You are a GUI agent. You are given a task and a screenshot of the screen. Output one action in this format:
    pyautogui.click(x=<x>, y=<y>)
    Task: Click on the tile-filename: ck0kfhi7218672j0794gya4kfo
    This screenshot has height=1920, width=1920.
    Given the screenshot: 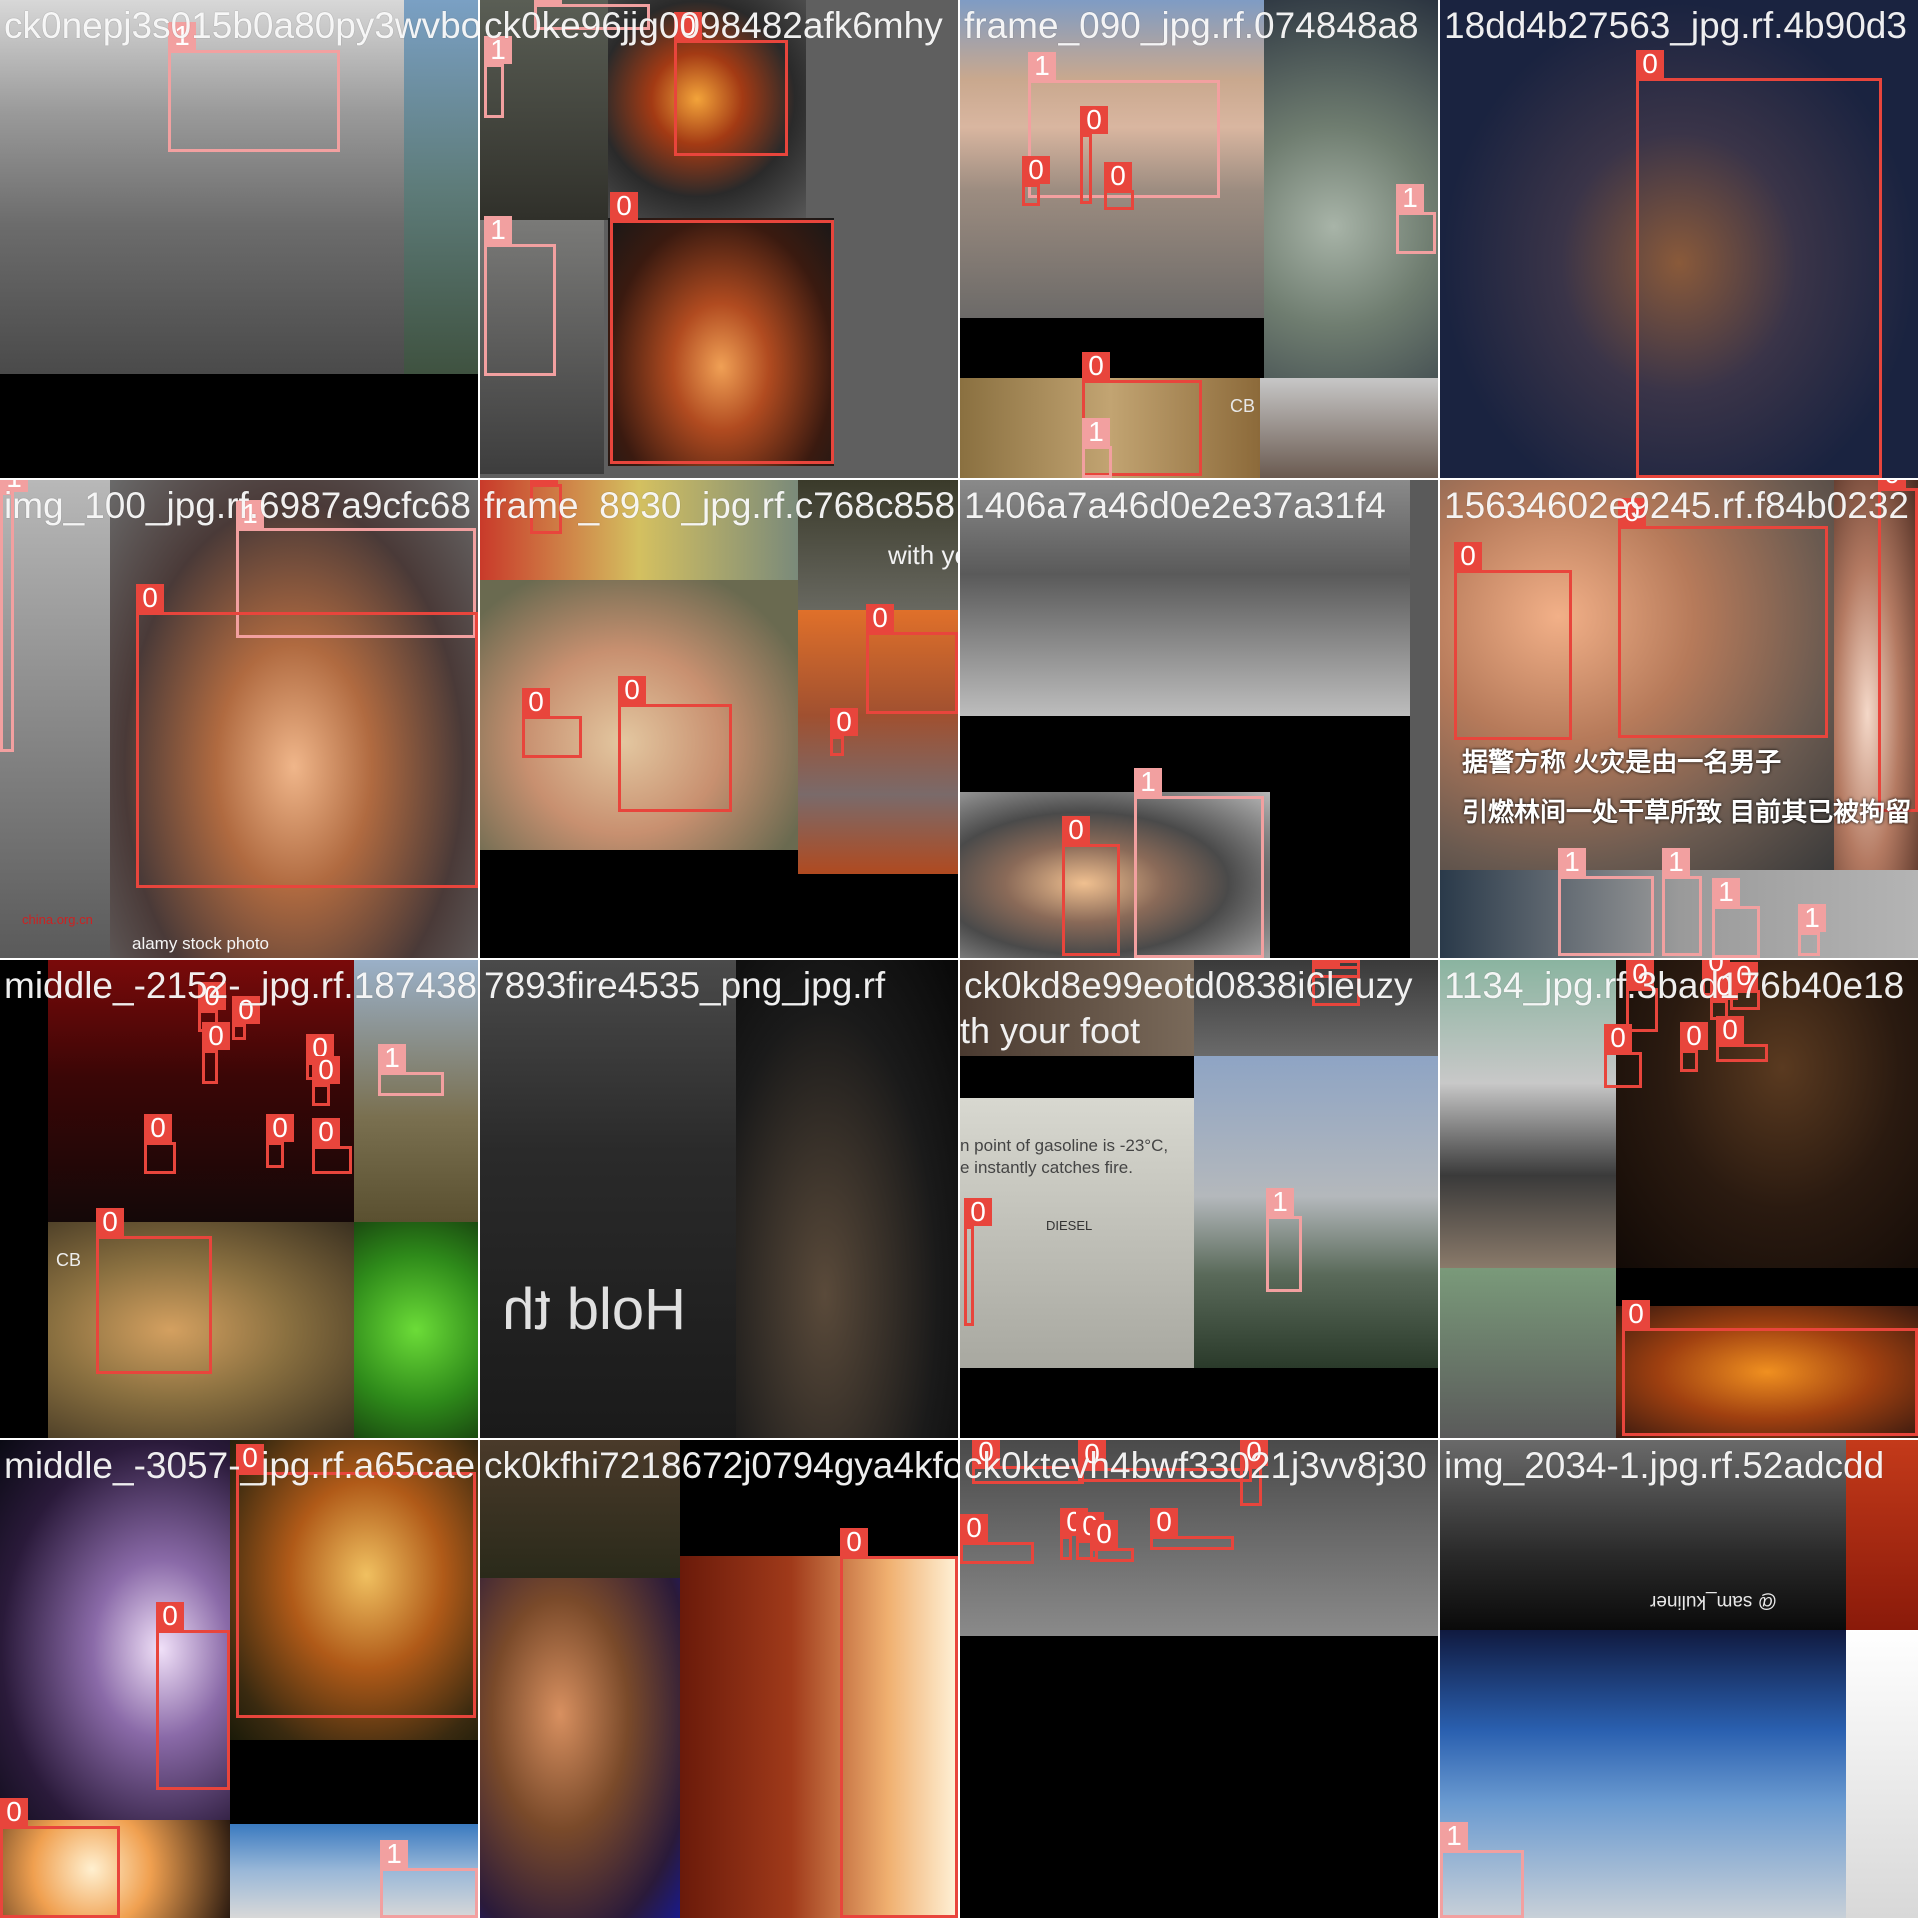 What is the action you would take?
    pyautogui.click(x=721, y=1465)
    